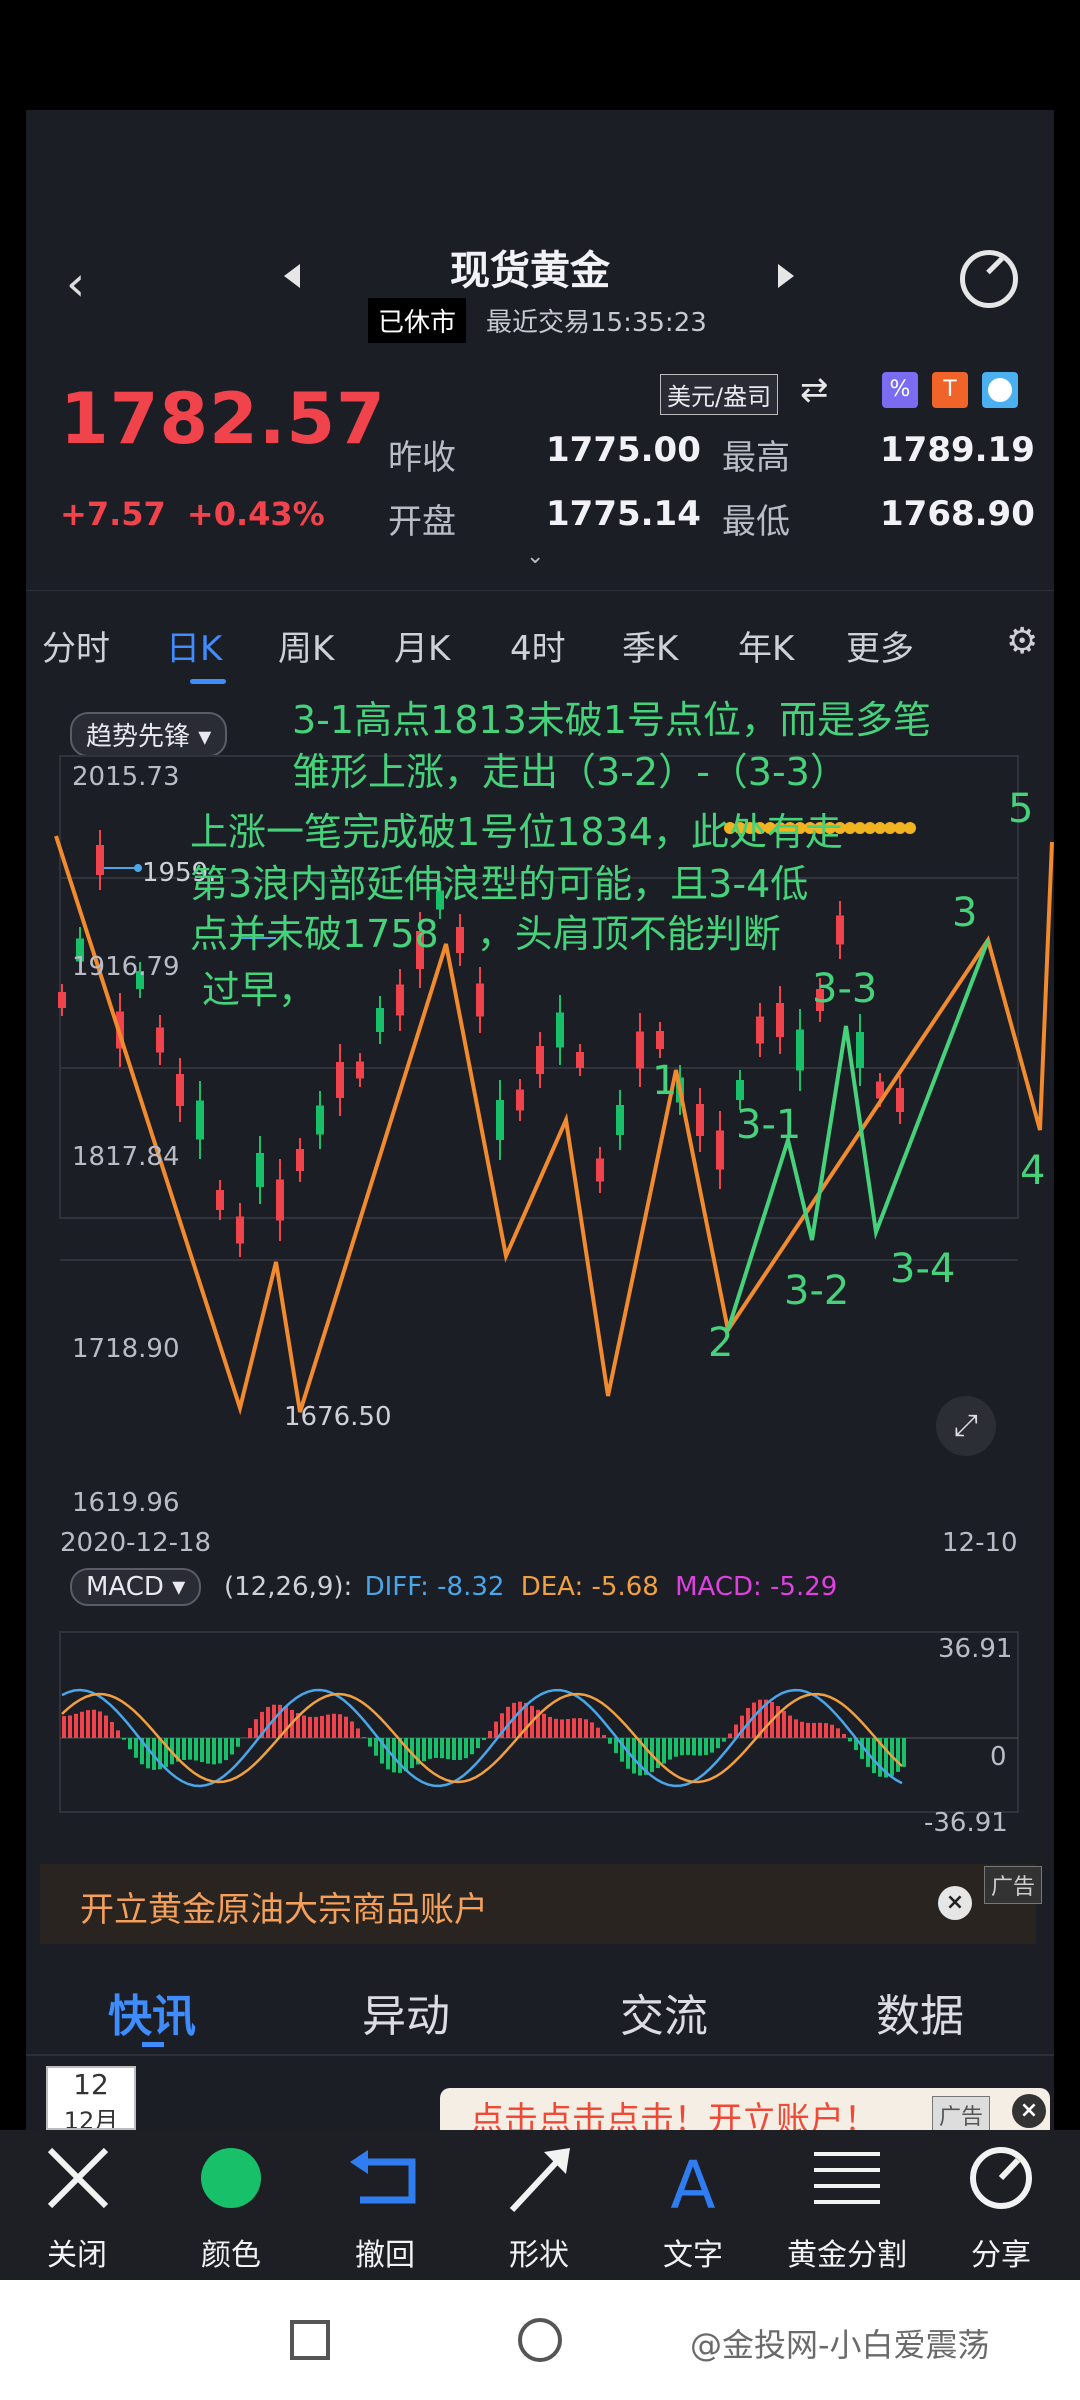  I want to click on golden-ratio-tool: 黄金分割, so click(847, 2205).